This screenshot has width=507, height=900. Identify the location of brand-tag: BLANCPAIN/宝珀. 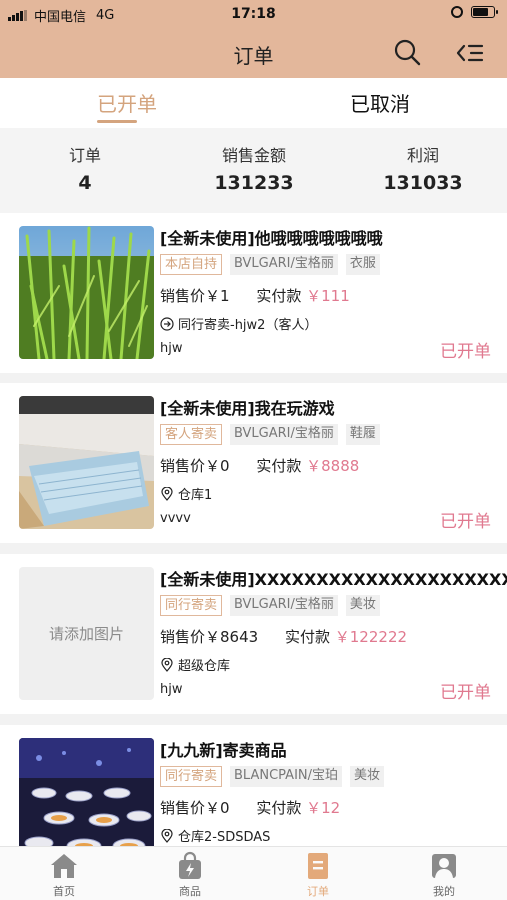
(286, 776).